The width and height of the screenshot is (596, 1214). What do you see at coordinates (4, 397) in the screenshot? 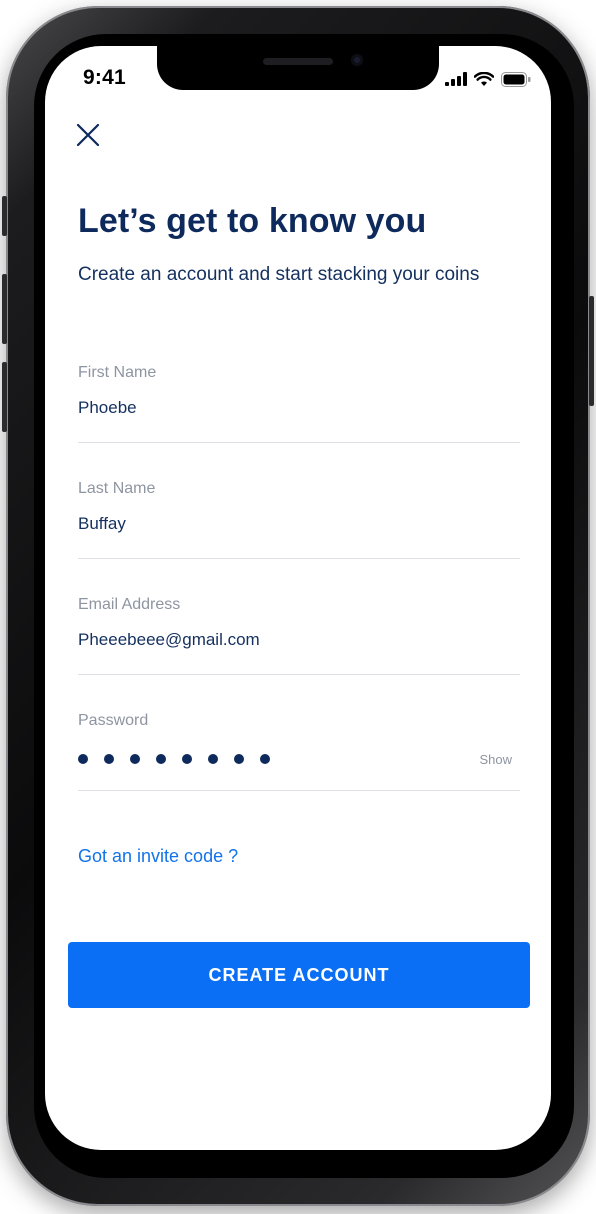
I see `volume-down-button` at bounding box center [4, 397].